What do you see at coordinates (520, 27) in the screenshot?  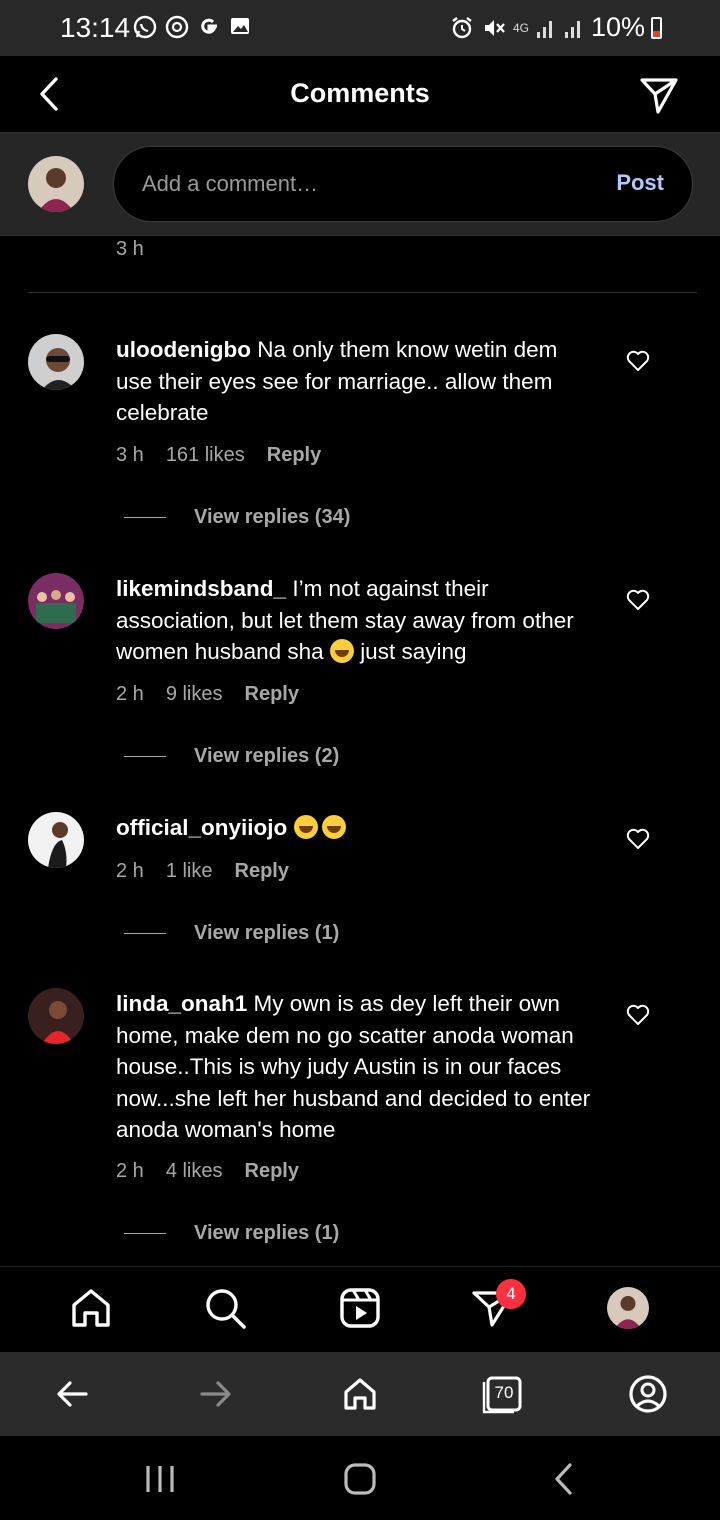 I see `network-type: 4G` at bounding box center [520, 27].